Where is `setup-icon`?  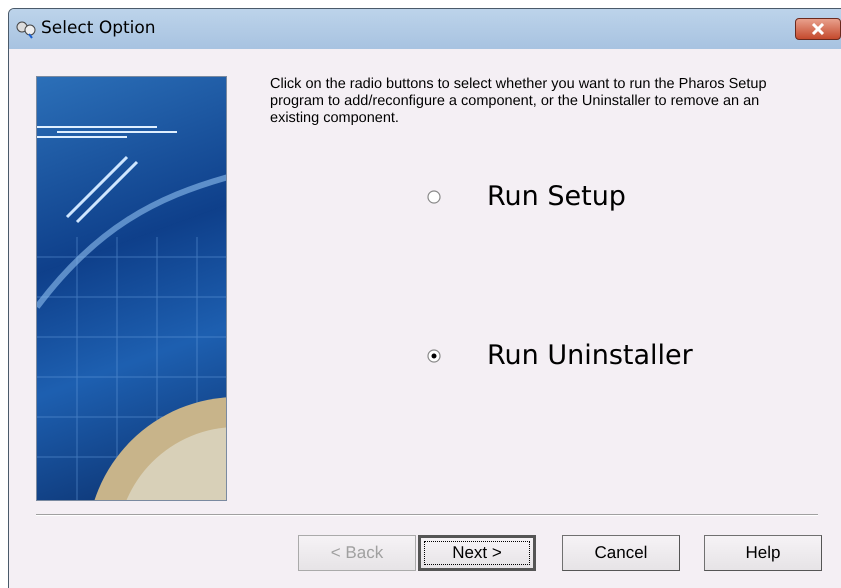 setup-icon is located at coordinates (26, 29).